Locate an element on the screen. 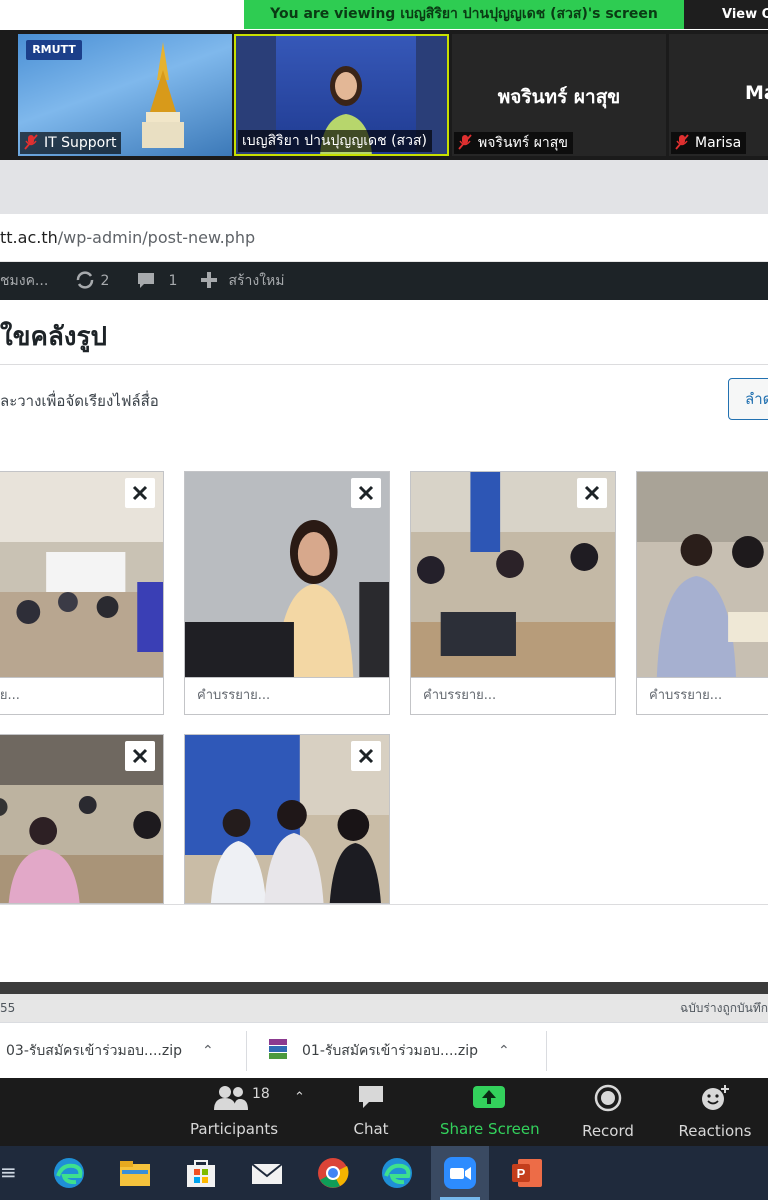 Image resolution: width=768 pixels, height=1200 pixels. download-item: 01-รับสมัครเข้าร่วมอบ....zip ⌃ is located at coordinates (389, 1051).